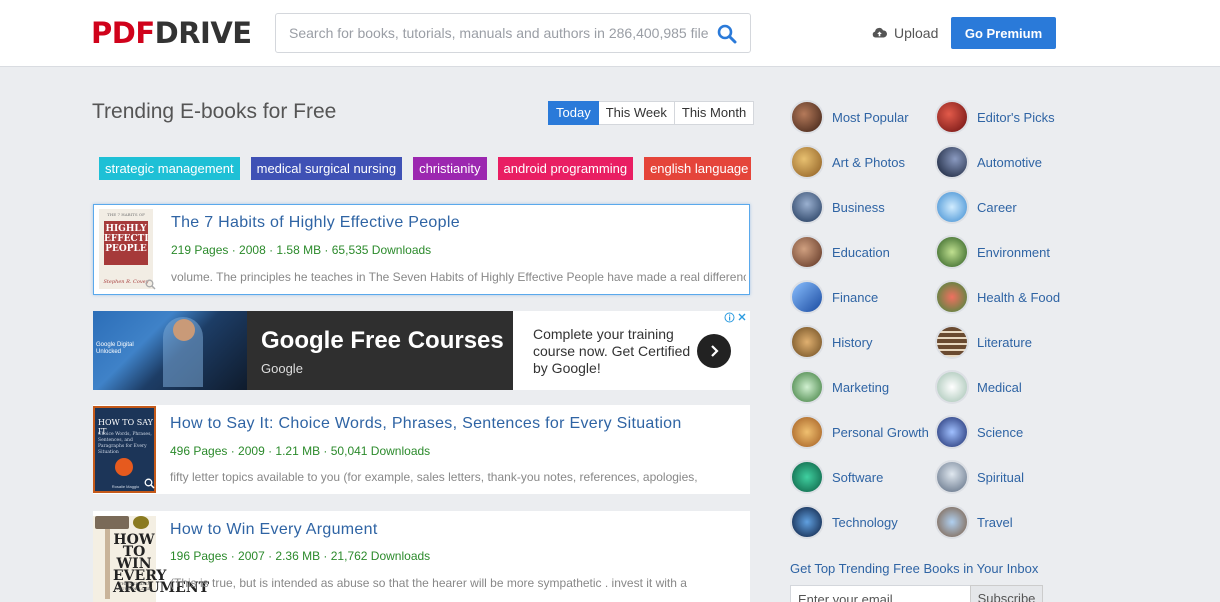 This screenshot has height=602, width=1220. Describe the element at coordinates (952, 252) in the screenshot. I see `environment-icon` at that location.